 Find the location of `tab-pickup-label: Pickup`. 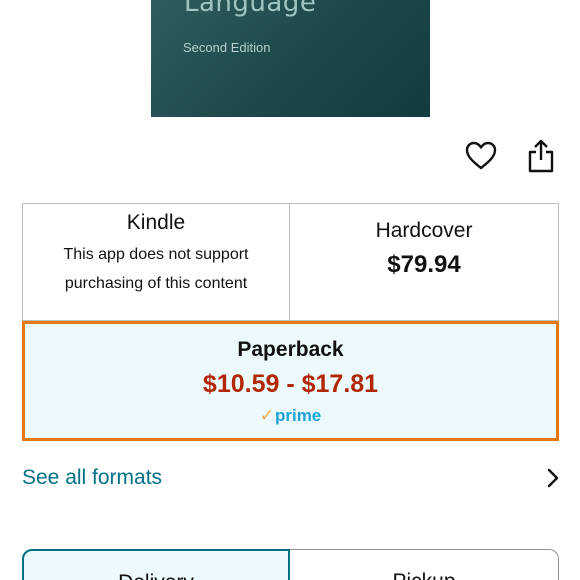

tab-pickup-label: Pickup is located at coordinates (424, 575).